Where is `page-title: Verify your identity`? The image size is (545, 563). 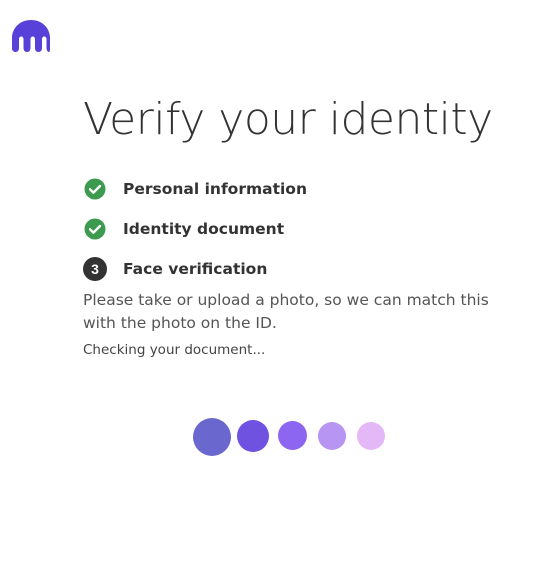
page-title: Verify your identity is located at coordinates (288, 119).